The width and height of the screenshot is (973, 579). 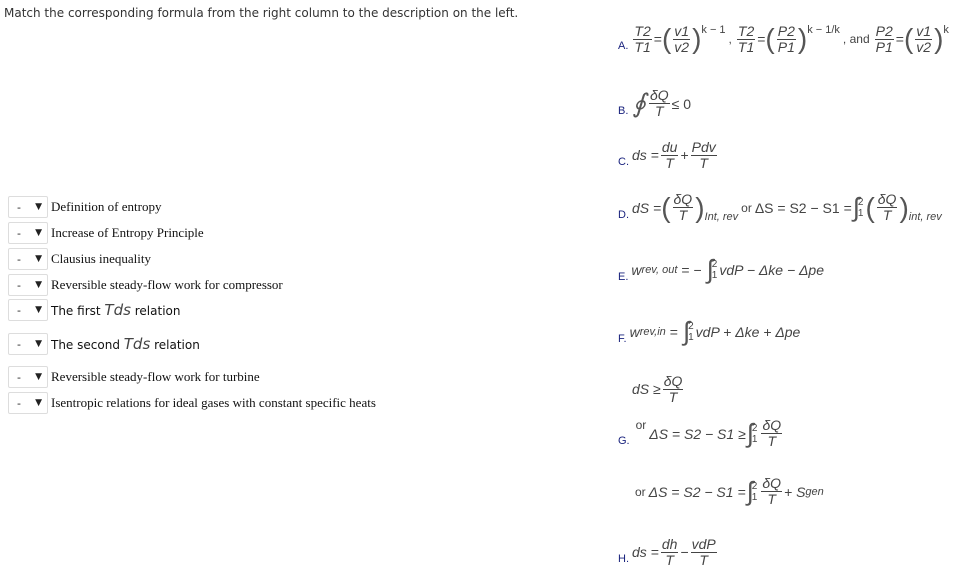 What do you see at coordinates (645, 155) in the screenshot?
I see `formula-part: ds =` at bounding box center [645, 155].